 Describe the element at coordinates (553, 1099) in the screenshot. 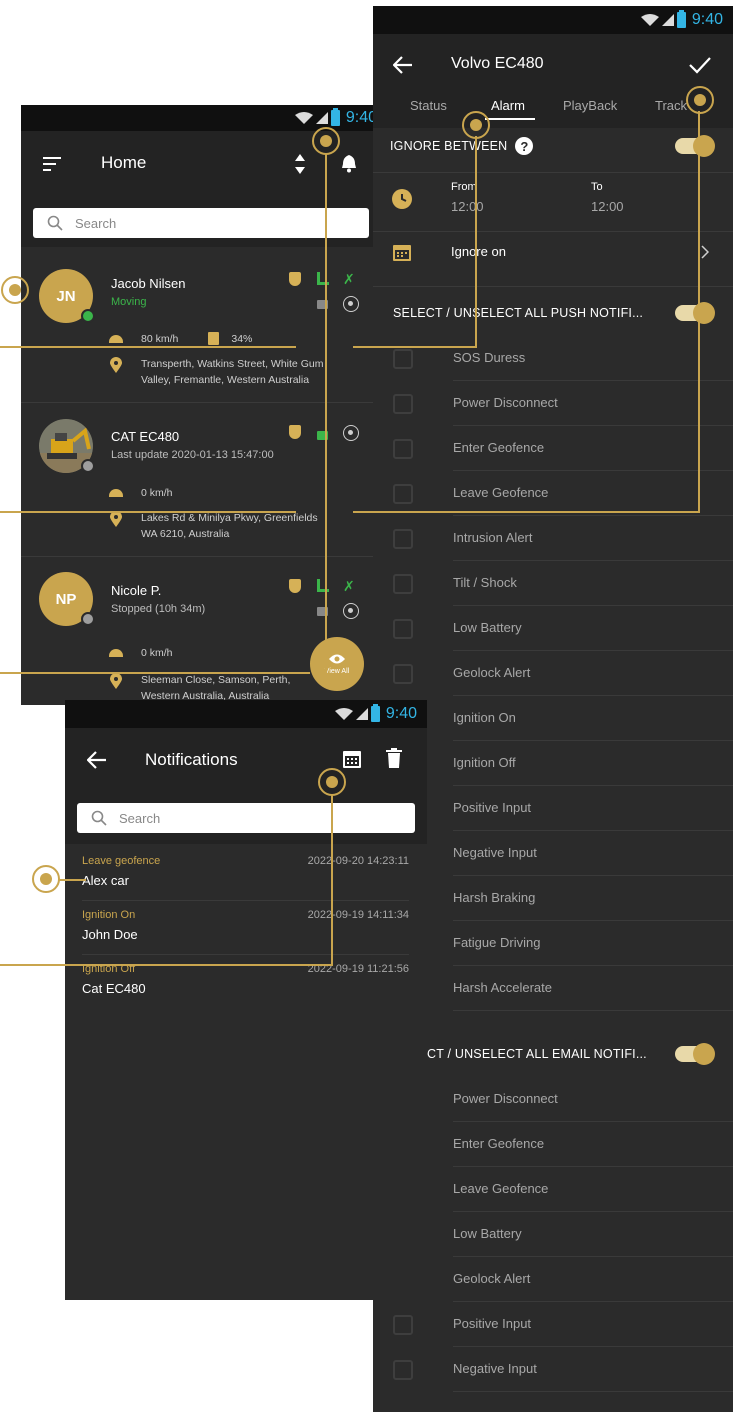

I see `email-item-row: Power Disconnect` at that location.